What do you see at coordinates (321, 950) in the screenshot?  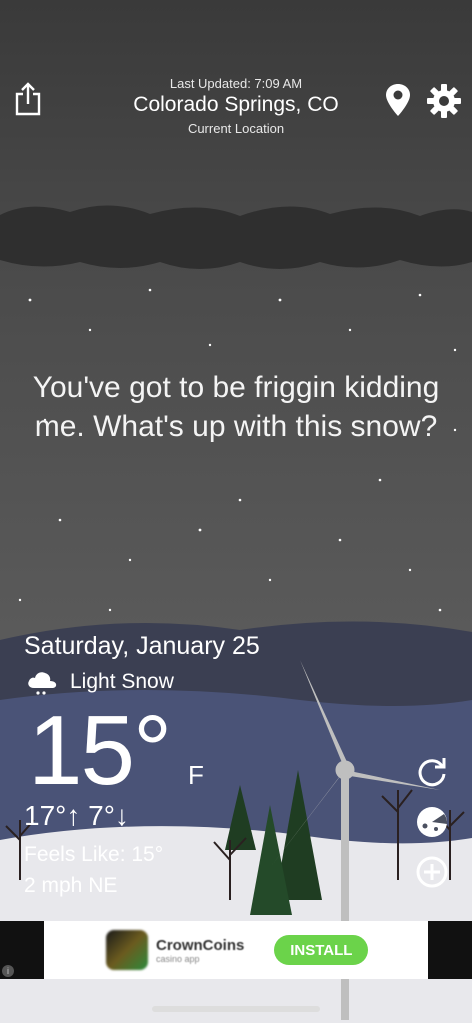 I see `ad-install-button: INSTALL` at bounding box center [321, 950].